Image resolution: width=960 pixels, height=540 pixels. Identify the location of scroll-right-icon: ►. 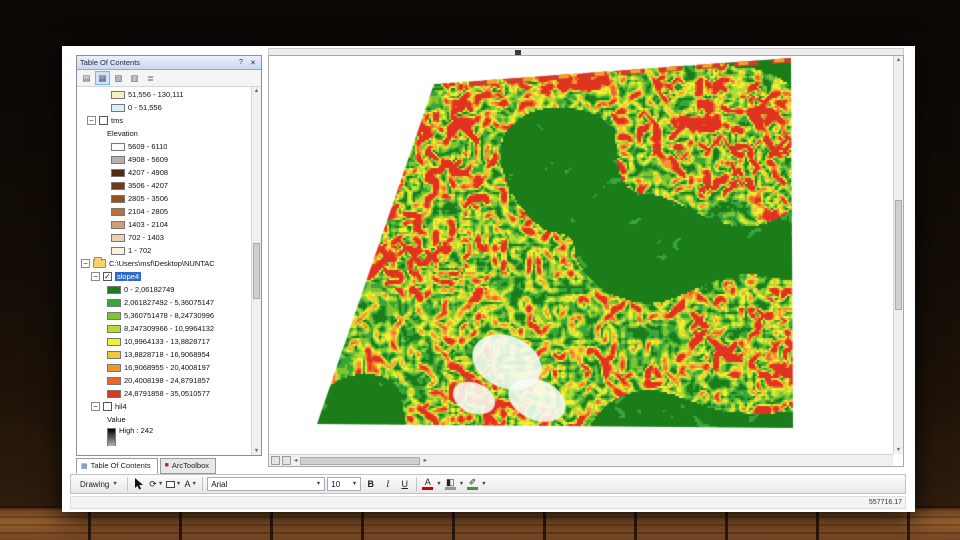
(424, 461).